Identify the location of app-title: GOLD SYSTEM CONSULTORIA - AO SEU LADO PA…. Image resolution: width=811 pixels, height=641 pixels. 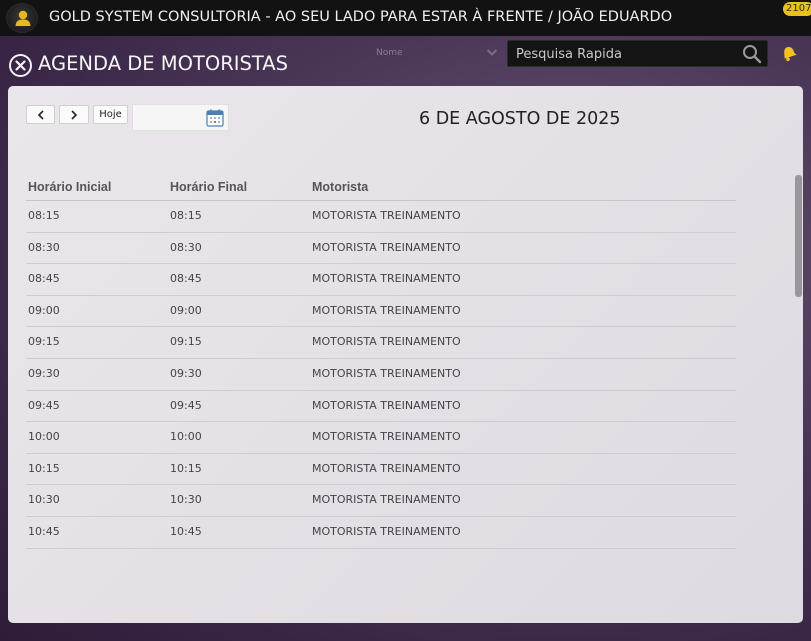
(361, 17).